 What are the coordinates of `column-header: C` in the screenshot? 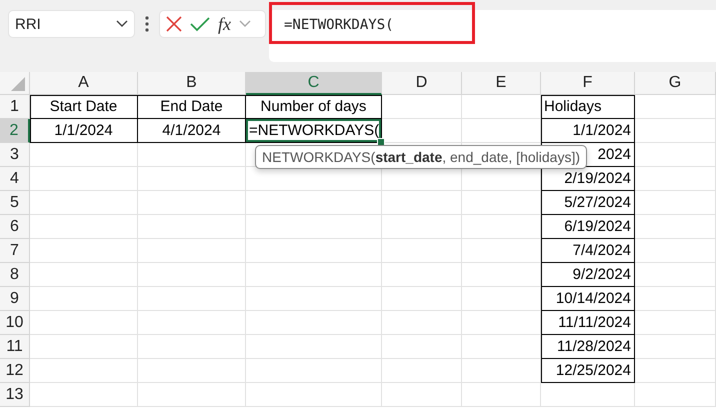 It's located at (314, 83).